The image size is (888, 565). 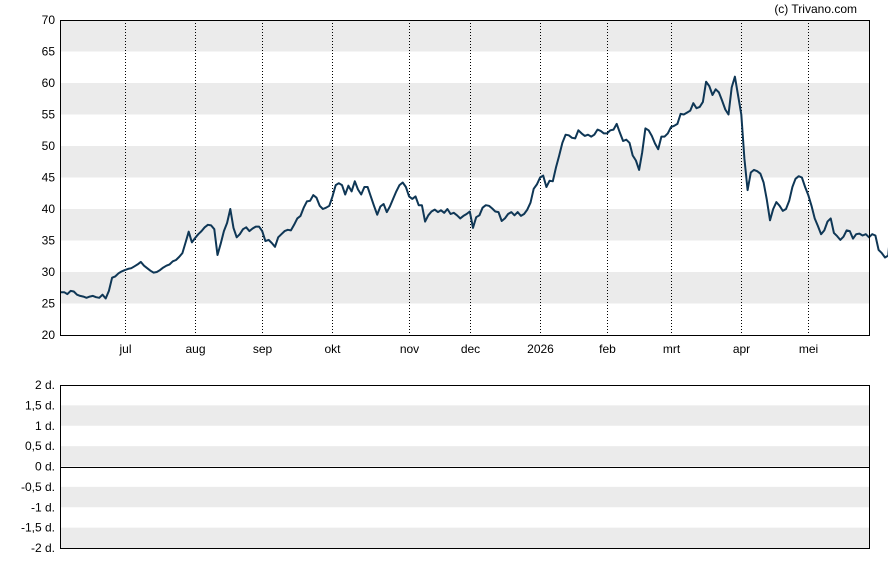 What do you see at coordinates (49, 272) in the screenshot?
I see `y-tick-label: 30` at bounding box center [49, 272].